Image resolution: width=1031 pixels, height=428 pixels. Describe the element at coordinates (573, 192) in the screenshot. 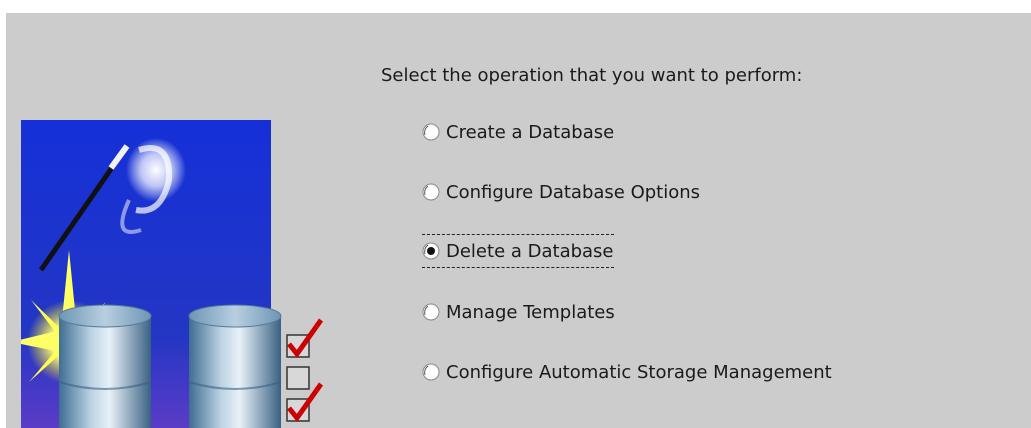

I see `option-label: Configure Database Options` at that location.